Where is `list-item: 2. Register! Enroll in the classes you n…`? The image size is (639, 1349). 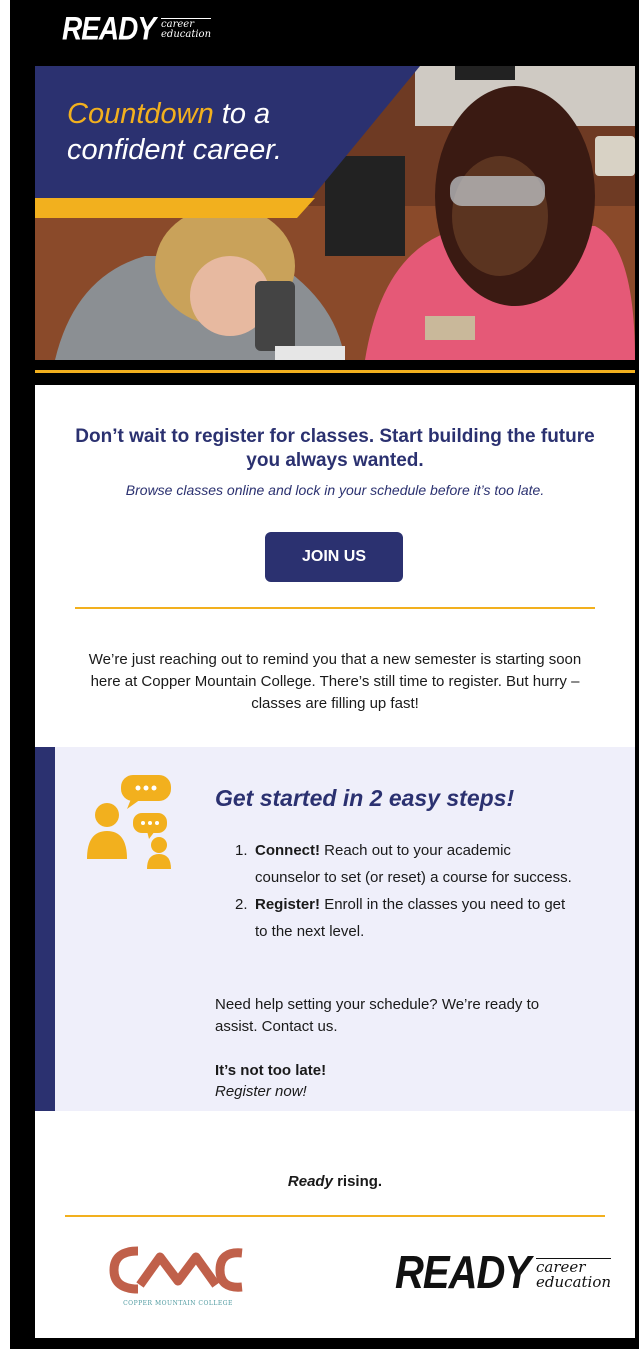 list-item: 2. Register! Enroll in the classes you n… is located at coordinates (400, 918).